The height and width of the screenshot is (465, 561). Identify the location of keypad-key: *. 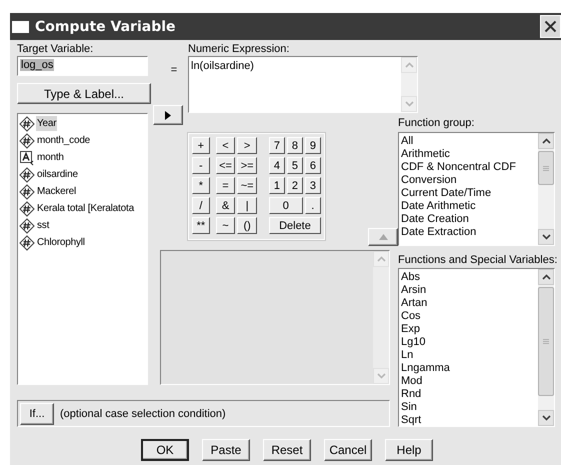
(201, 185).